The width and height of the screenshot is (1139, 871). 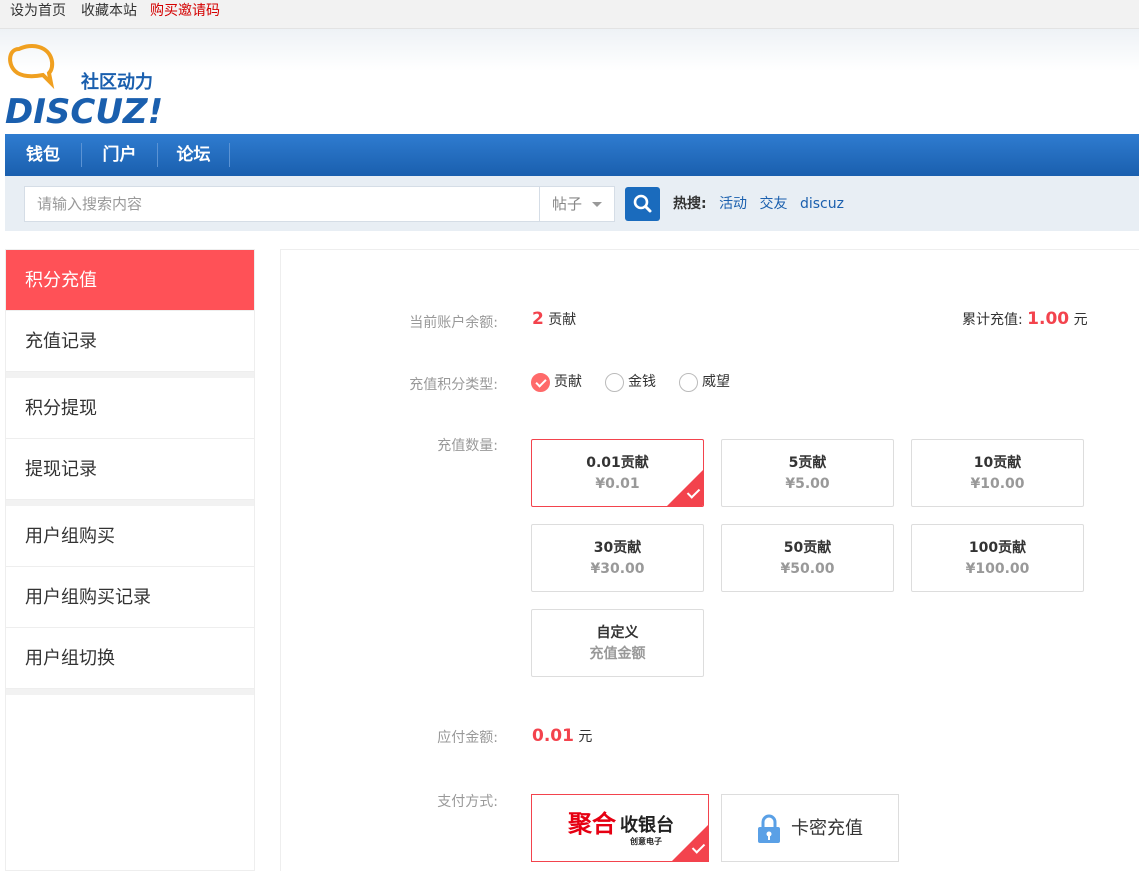 I want to click on balance-label: 当前账户余额:, so click(x=453, y=323).